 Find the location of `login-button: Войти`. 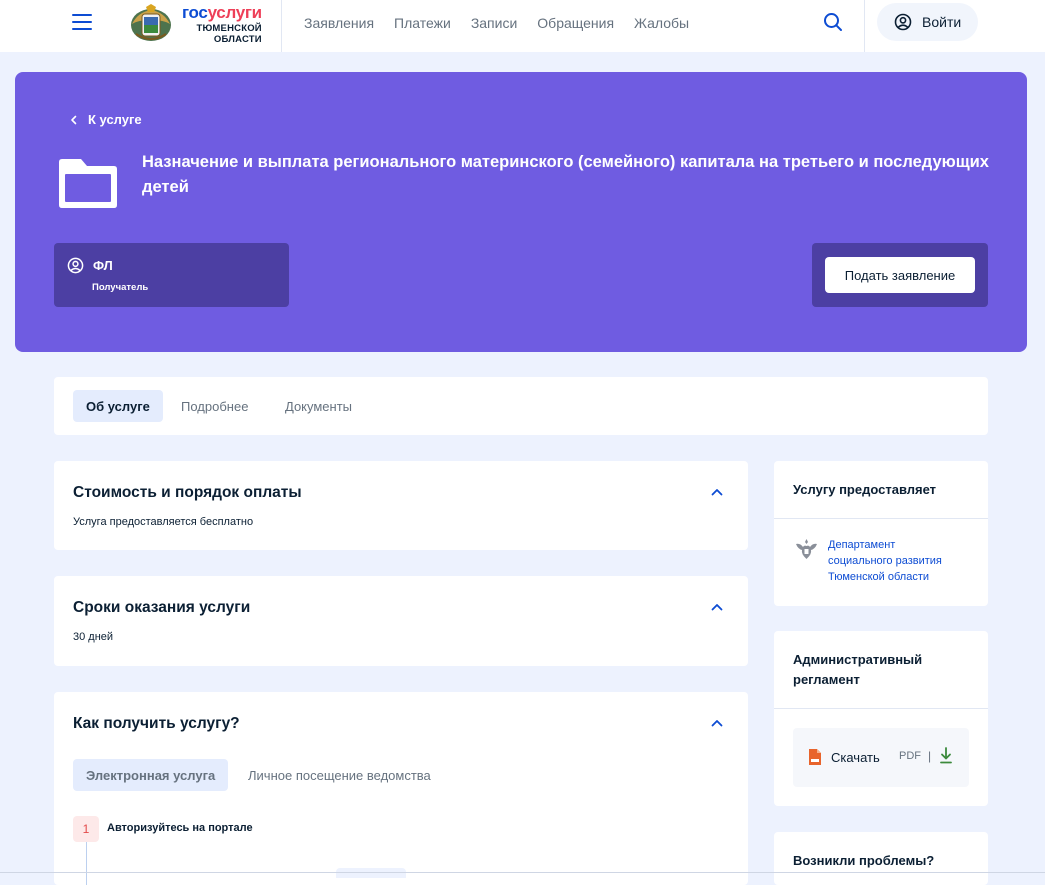

login-button: Войти is located at coordinates (927, 22).